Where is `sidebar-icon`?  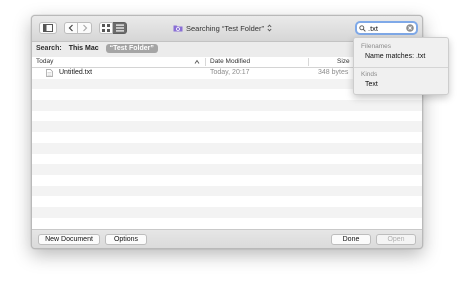
sidebar-icon is located at coordinates (48, 28).